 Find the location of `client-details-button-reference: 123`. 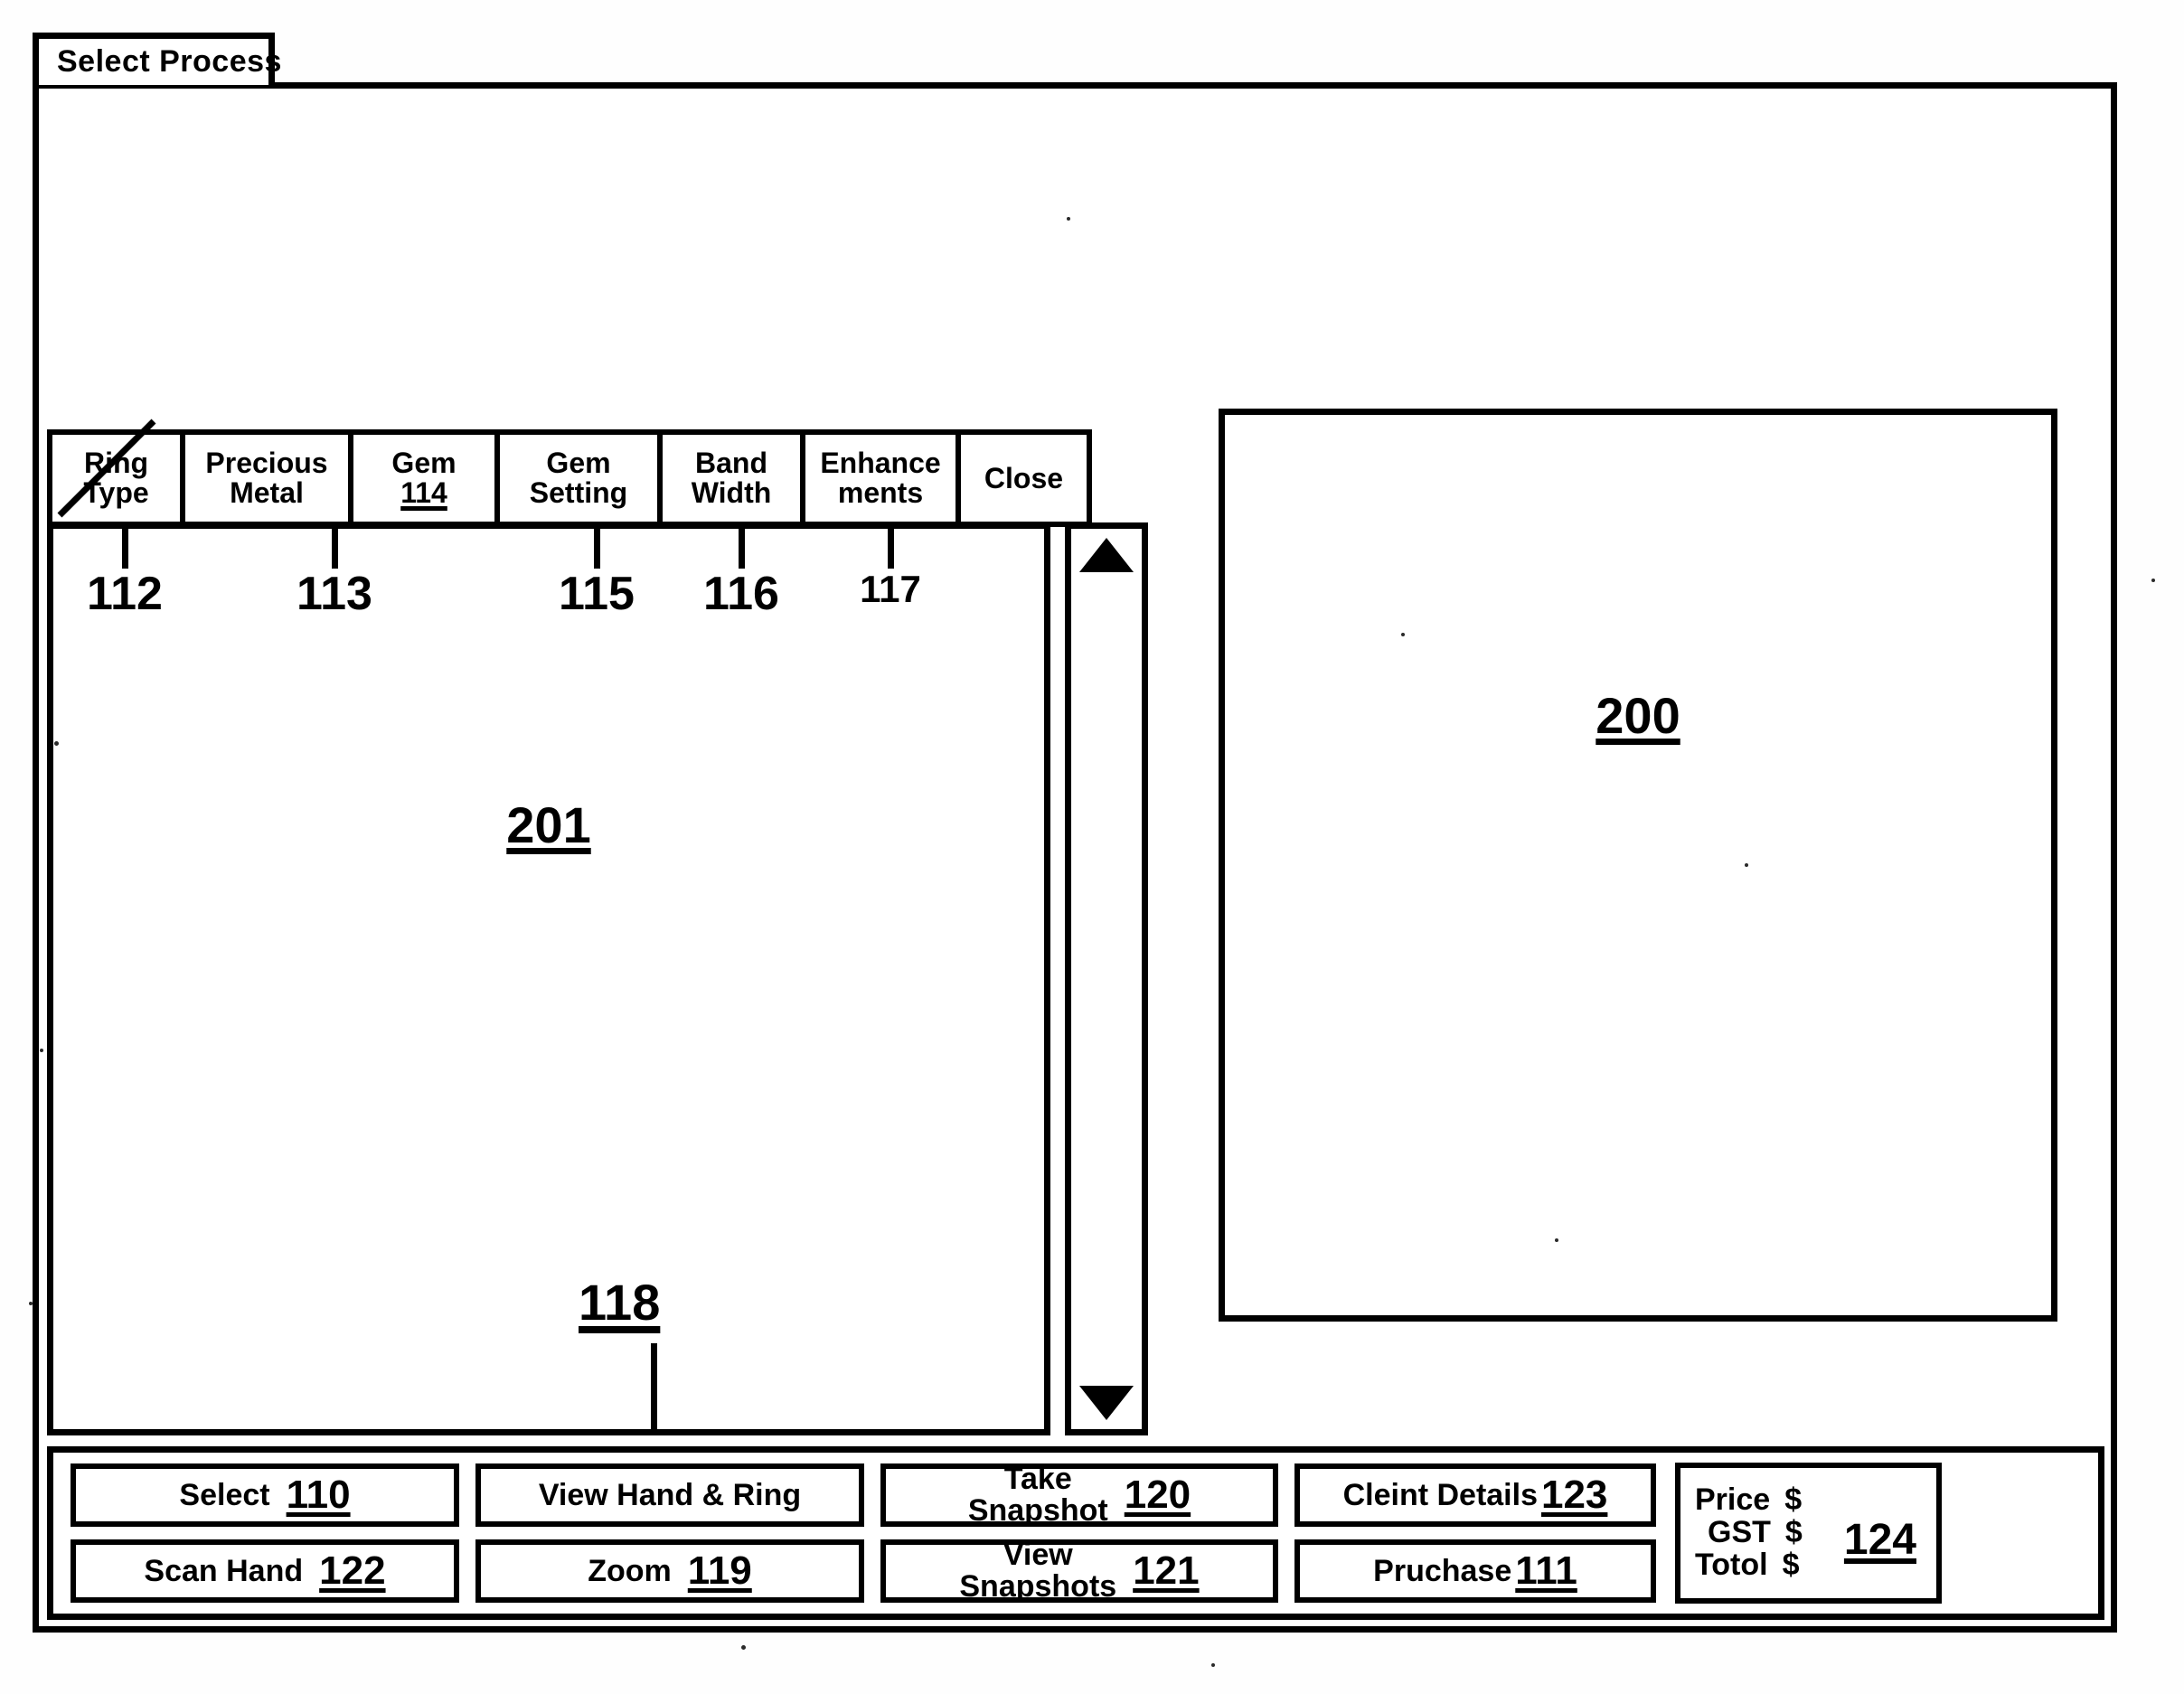

client-details-button-reference: 123 is located at coordinates (1574, 1495).